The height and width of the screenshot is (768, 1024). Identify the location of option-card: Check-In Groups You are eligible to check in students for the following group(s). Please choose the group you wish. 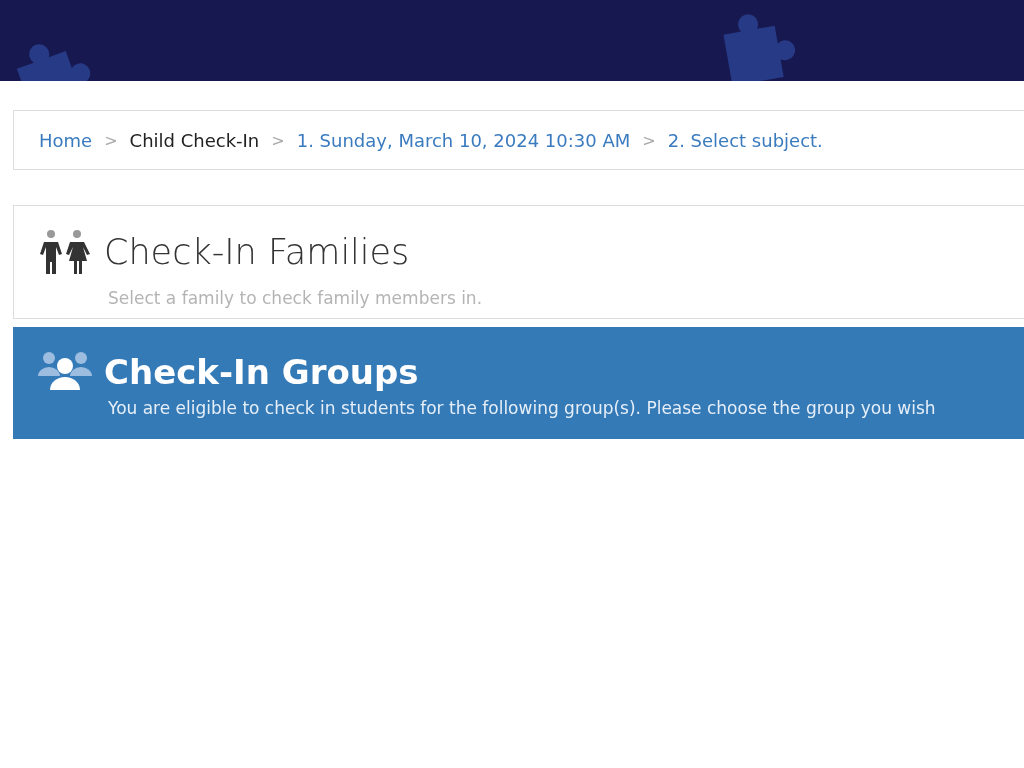
(518, 383).